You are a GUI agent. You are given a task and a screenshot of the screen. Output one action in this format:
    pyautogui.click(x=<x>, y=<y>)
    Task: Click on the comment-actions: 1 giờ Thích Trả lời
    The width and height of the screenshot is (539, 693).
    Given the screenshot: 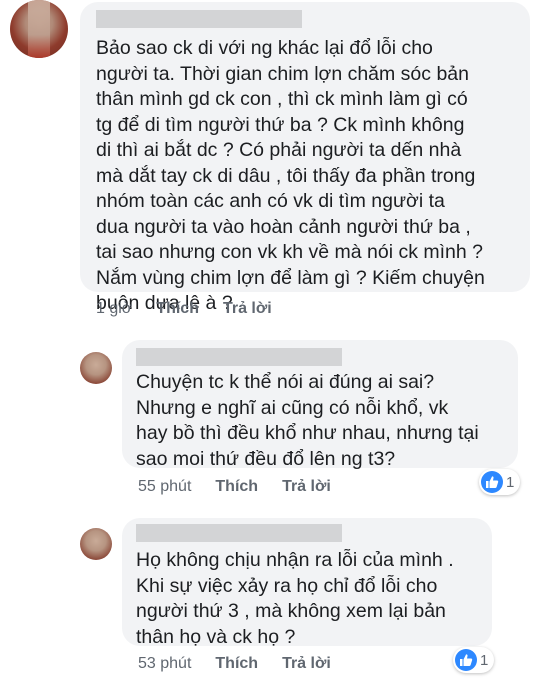 What is the action you would take?
    pyautogui.click(x=196, y=309)
    